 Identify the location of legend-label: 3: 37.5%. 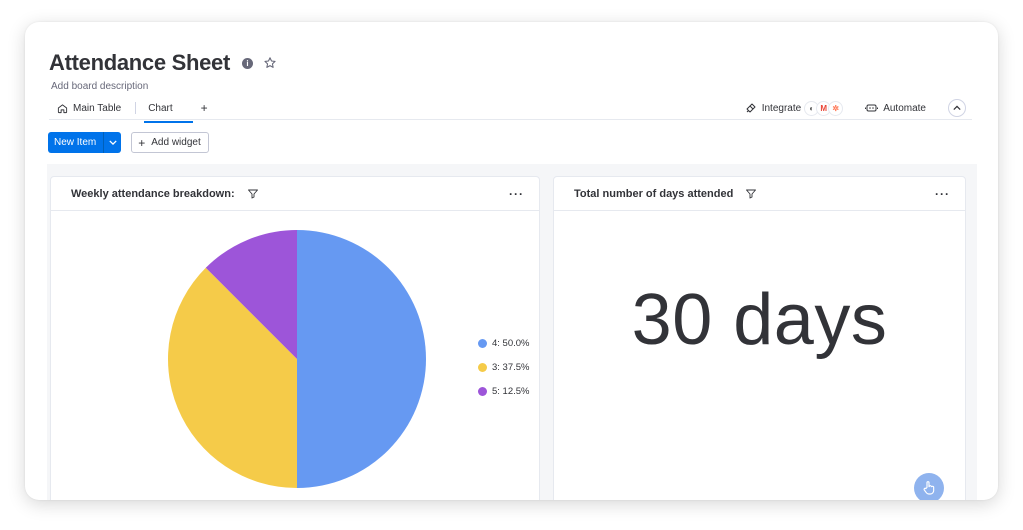
(511, 367).